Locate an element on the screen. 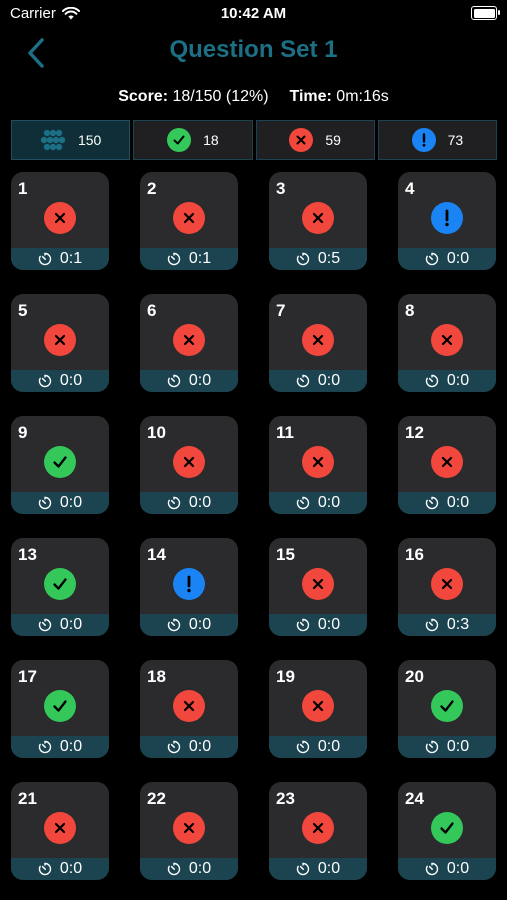  question-card: 19 0:0 is located at coordinates (318, 709).